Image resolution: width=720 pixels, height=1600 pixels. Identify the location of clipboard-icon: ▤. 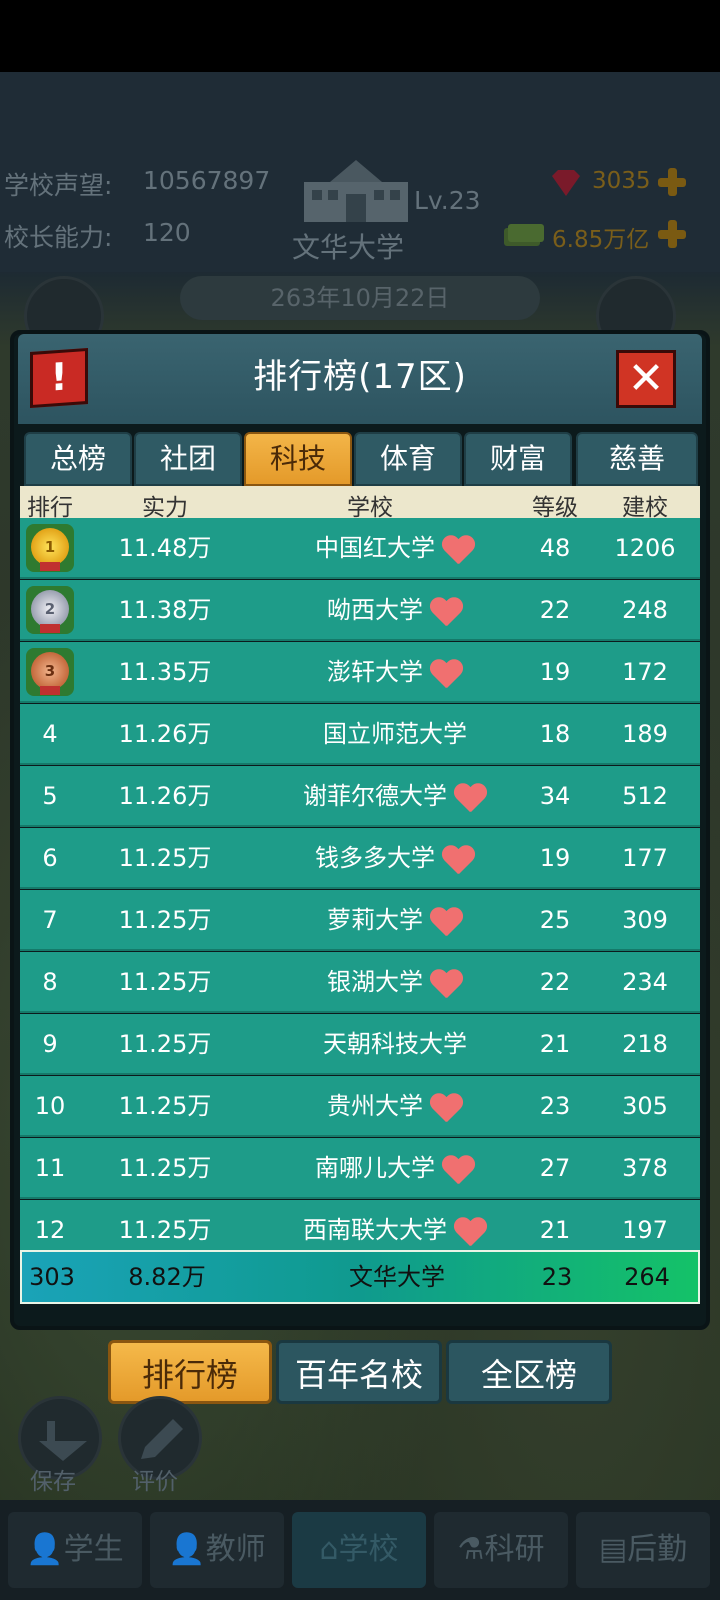
(613, 1549).